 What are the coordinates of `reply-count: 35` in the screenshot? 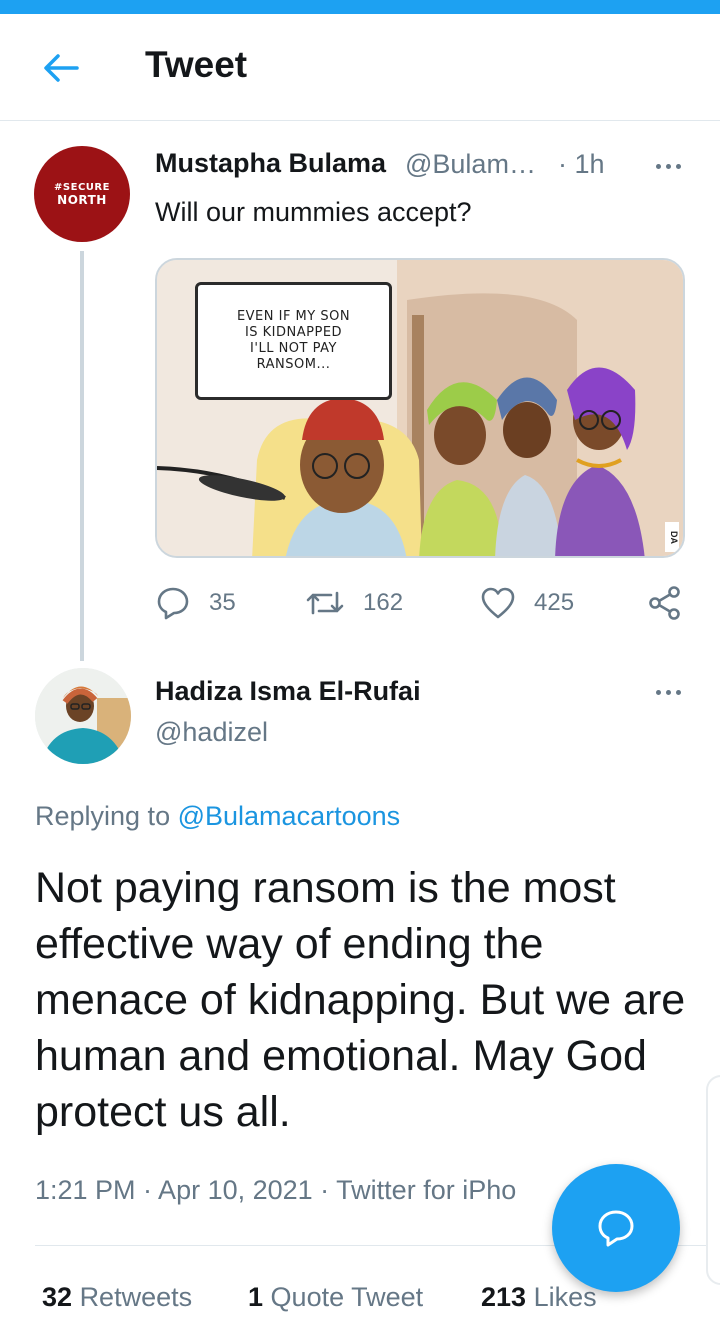 It's located at (222, 602).